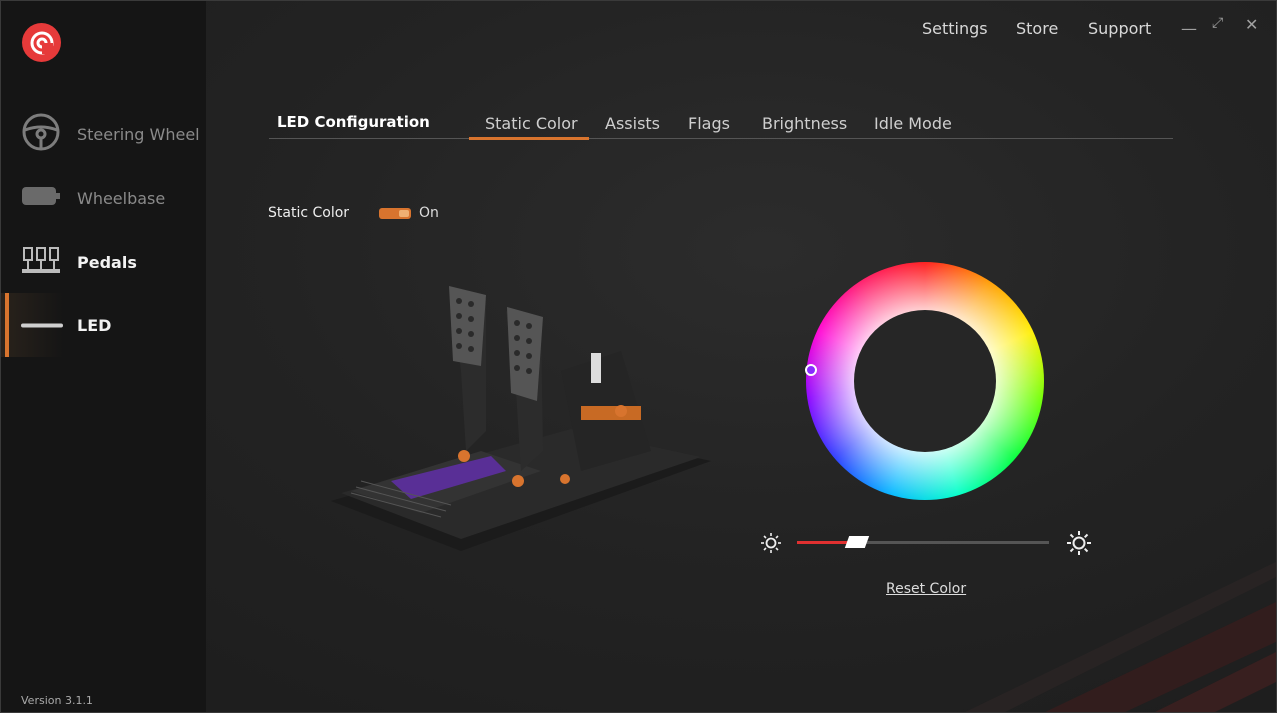  I want to click on reset-color-link: Reset Color, so click(926, 589).